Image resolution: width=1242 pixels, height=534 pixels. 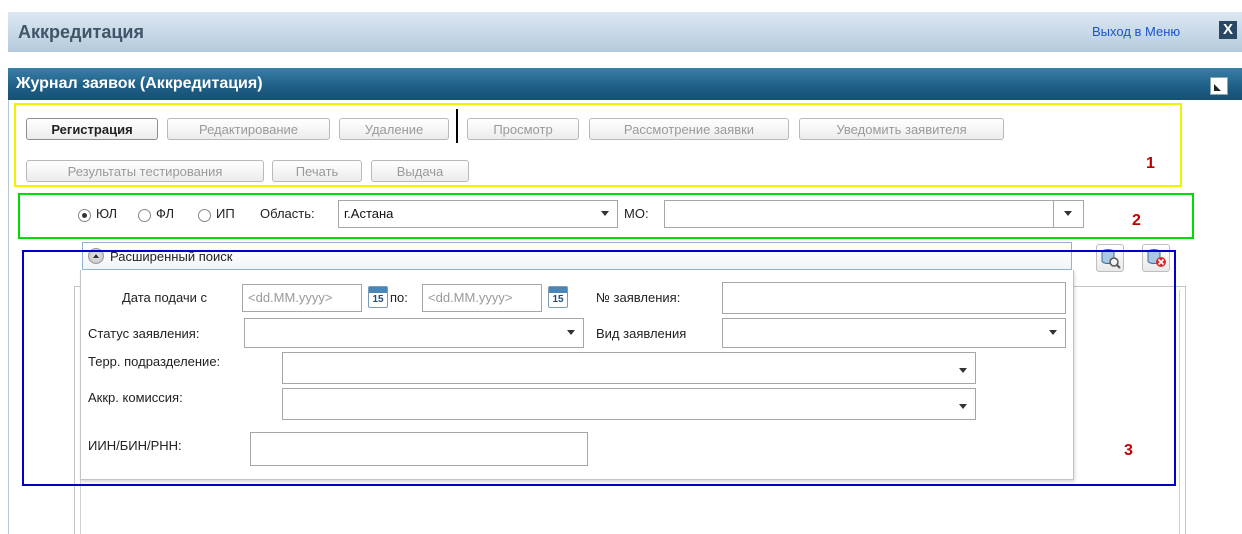 What do you see at coordinates (1150, 163) in the screenshot?
I see `annotation-label-1: 1` at bounding box center [1150, 163].